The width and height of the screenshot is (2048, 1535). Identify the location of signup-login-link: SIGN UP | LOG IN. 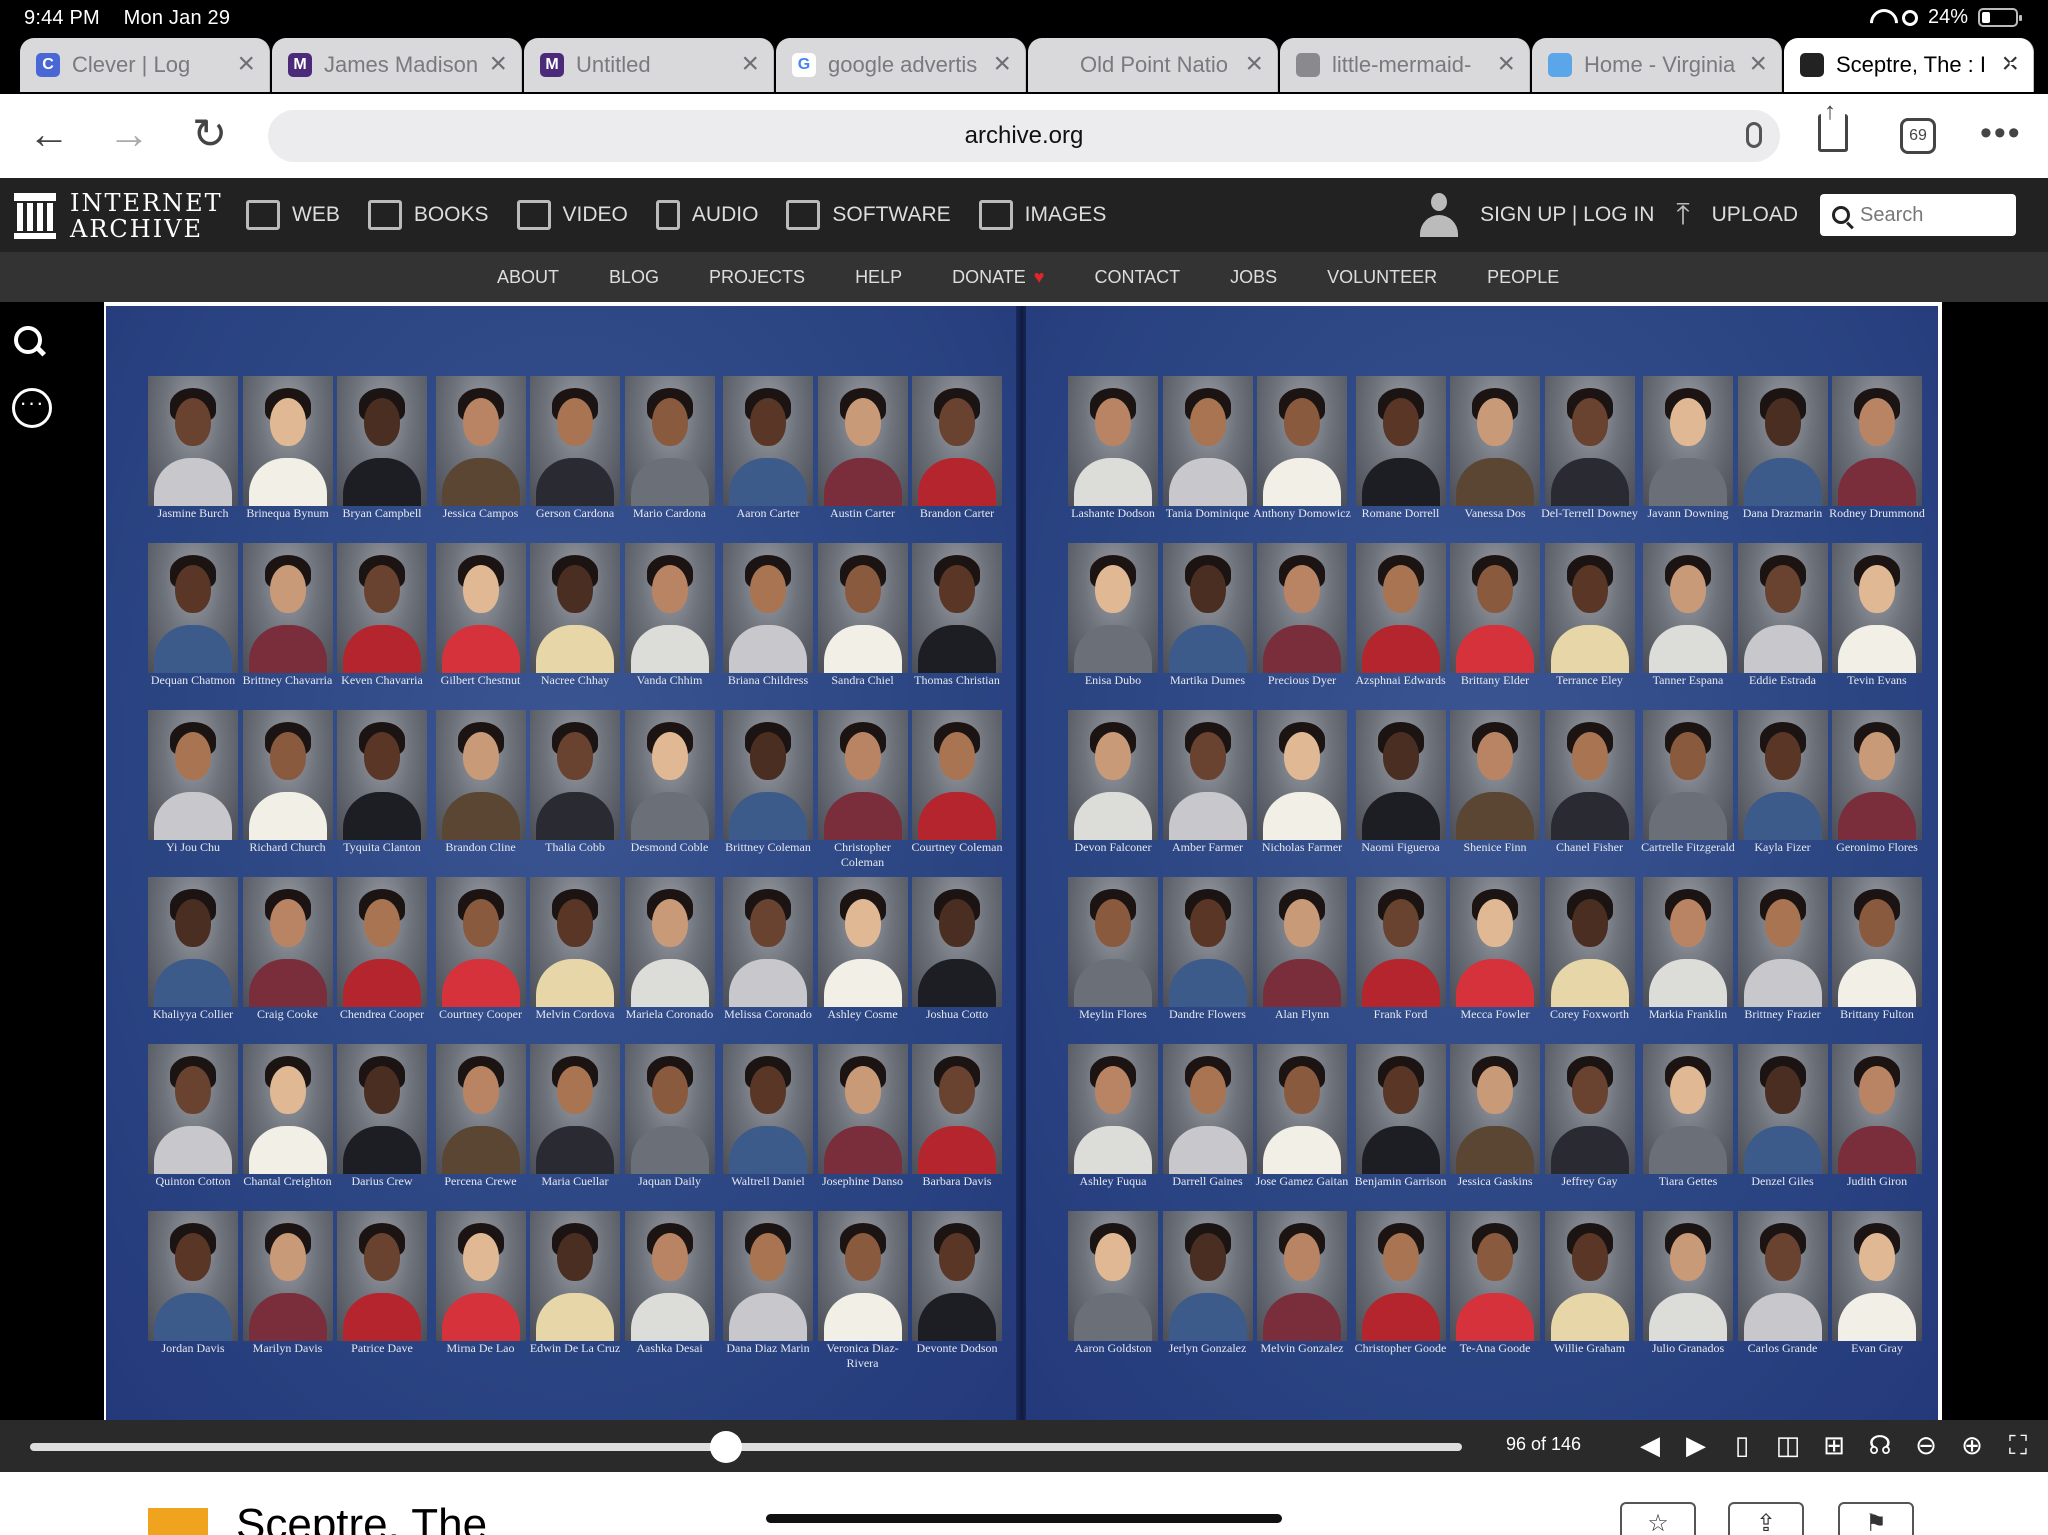
(1567, 215).